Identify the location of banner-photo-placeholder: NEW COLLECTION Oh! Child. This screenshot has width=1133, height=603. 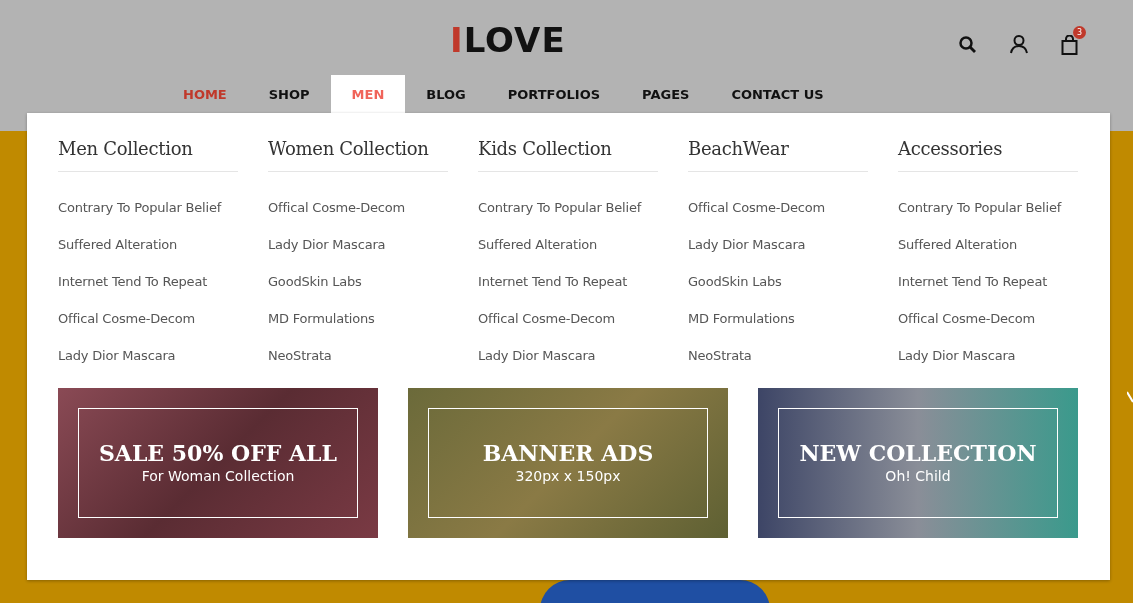
(918, 463).